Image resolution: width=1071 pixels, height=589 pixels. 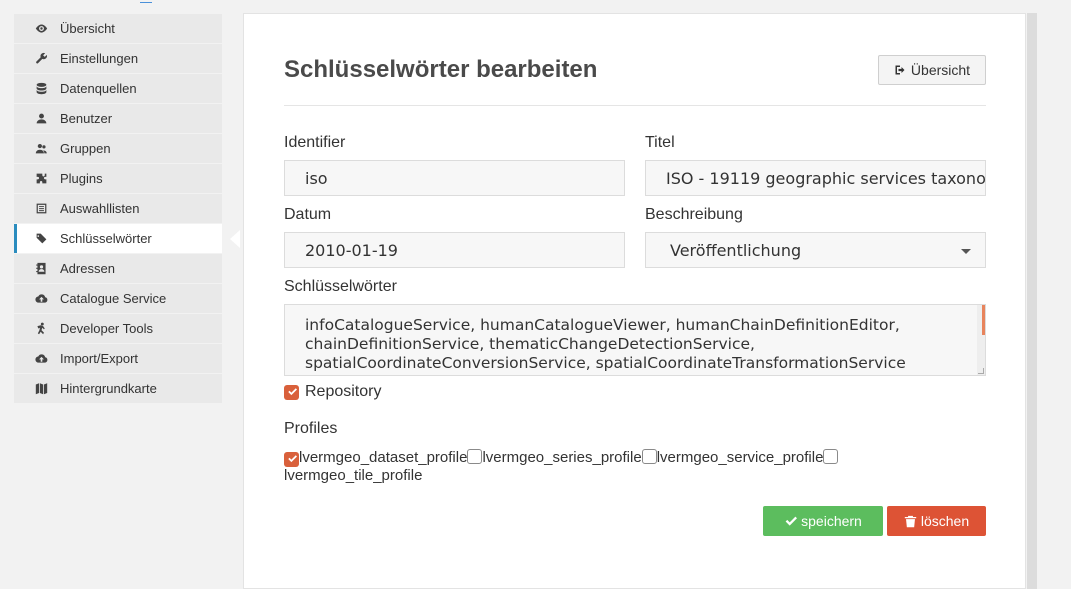 I want to click on title-field: ISO - 19119 geographic services taxonomy, so click(x=815, y=178).